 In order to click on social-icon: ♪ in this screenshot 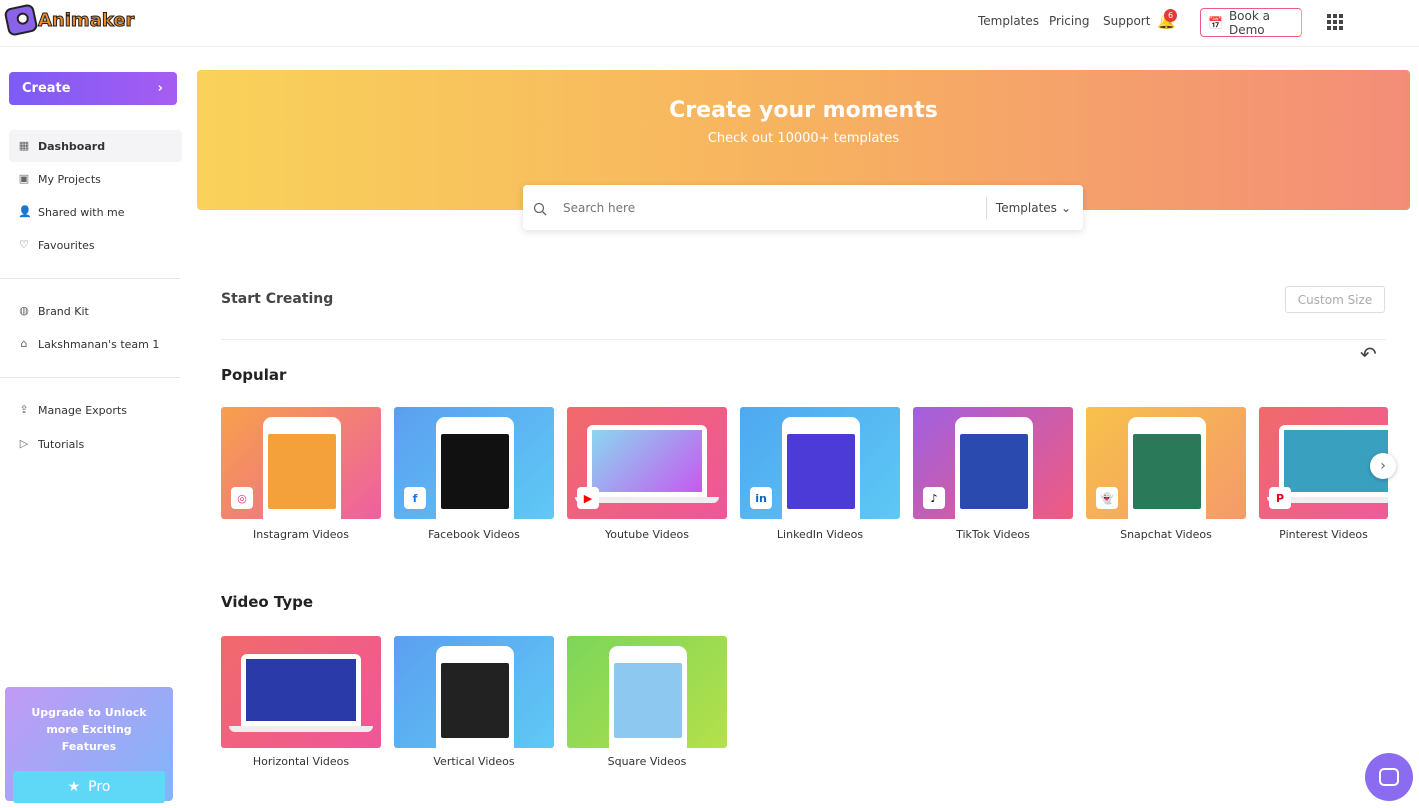, I will do `click(934, 498)`.